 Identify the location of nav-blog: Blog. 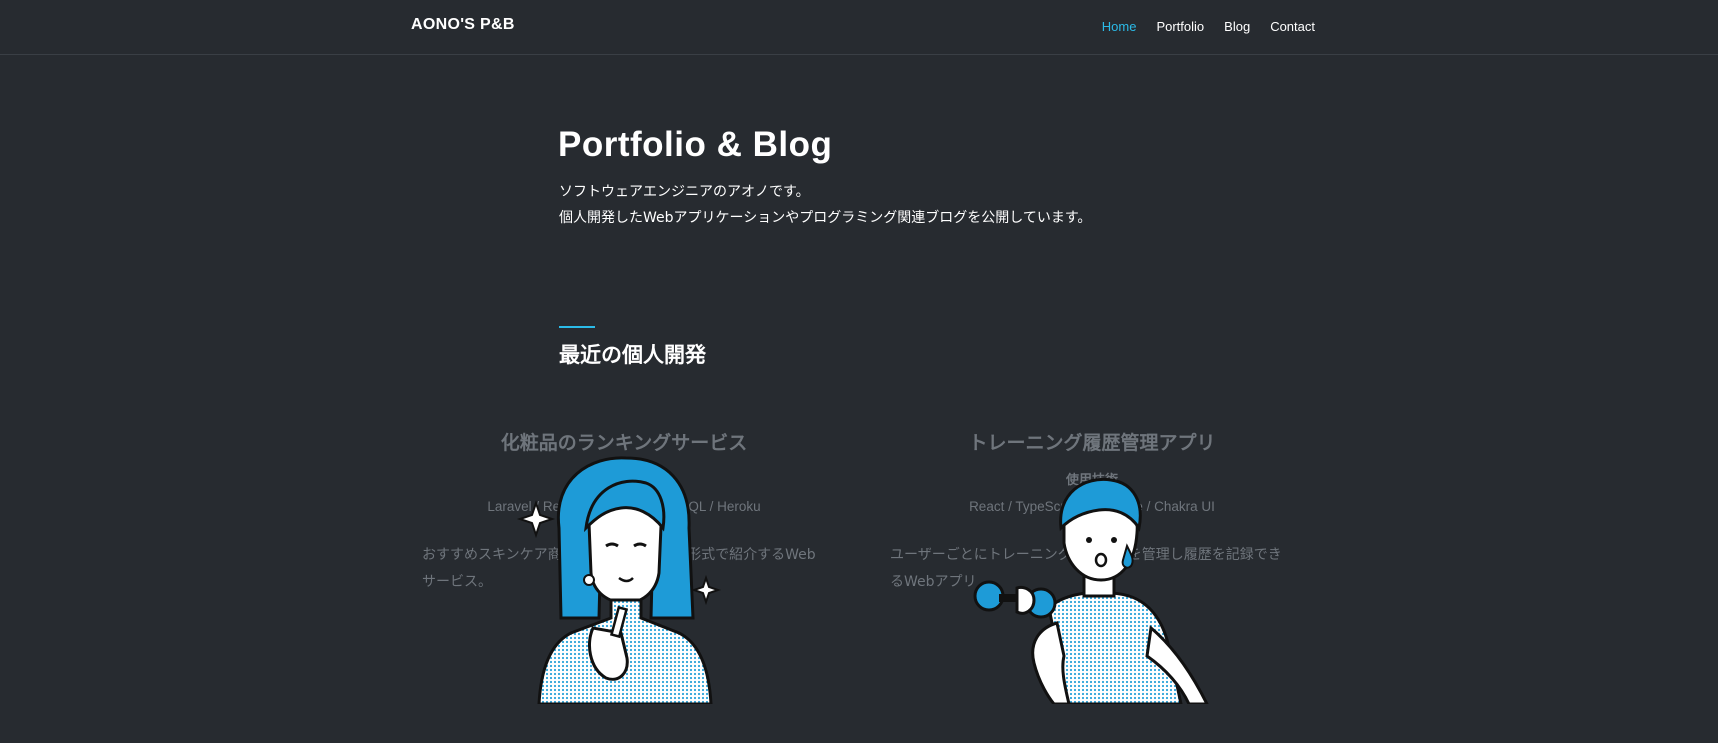
(1237, 26).